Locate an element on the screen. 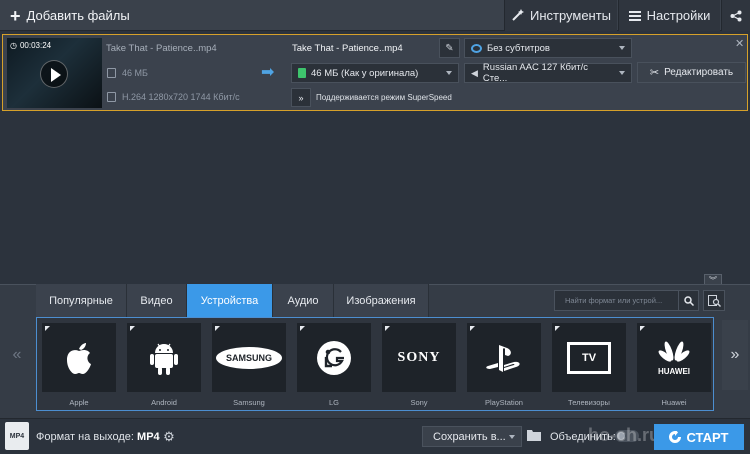 The width and height of the screenshot is (750, 454). huawei-logo-text: HUAWEI is located at coordinates (674, 371).